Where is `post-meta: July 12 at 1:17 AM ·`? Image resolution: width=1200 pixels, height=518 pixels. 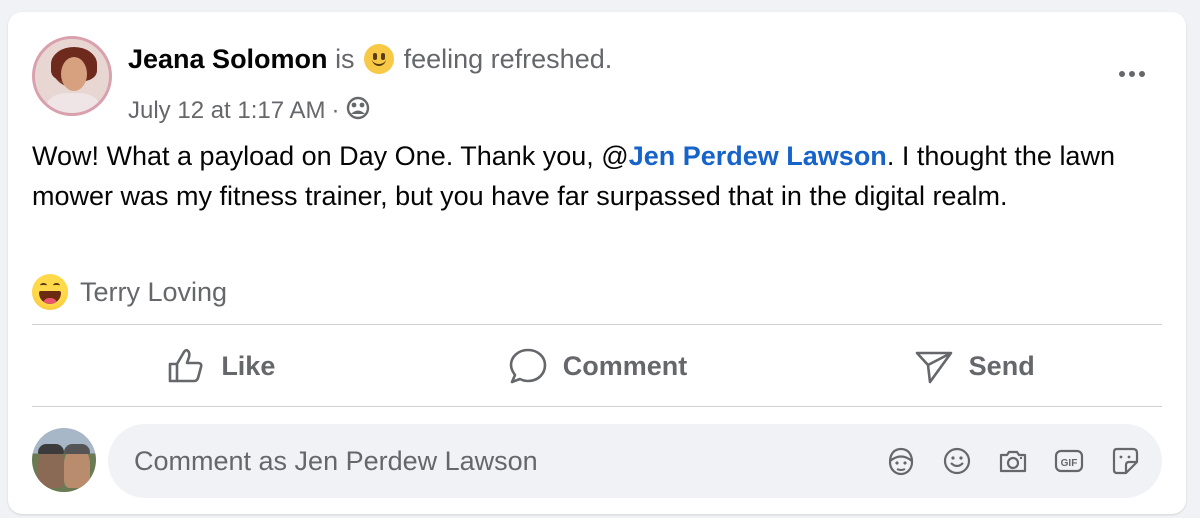
post-meta: July 12 at 1:17 AM · is located at coordinates (249, 111).